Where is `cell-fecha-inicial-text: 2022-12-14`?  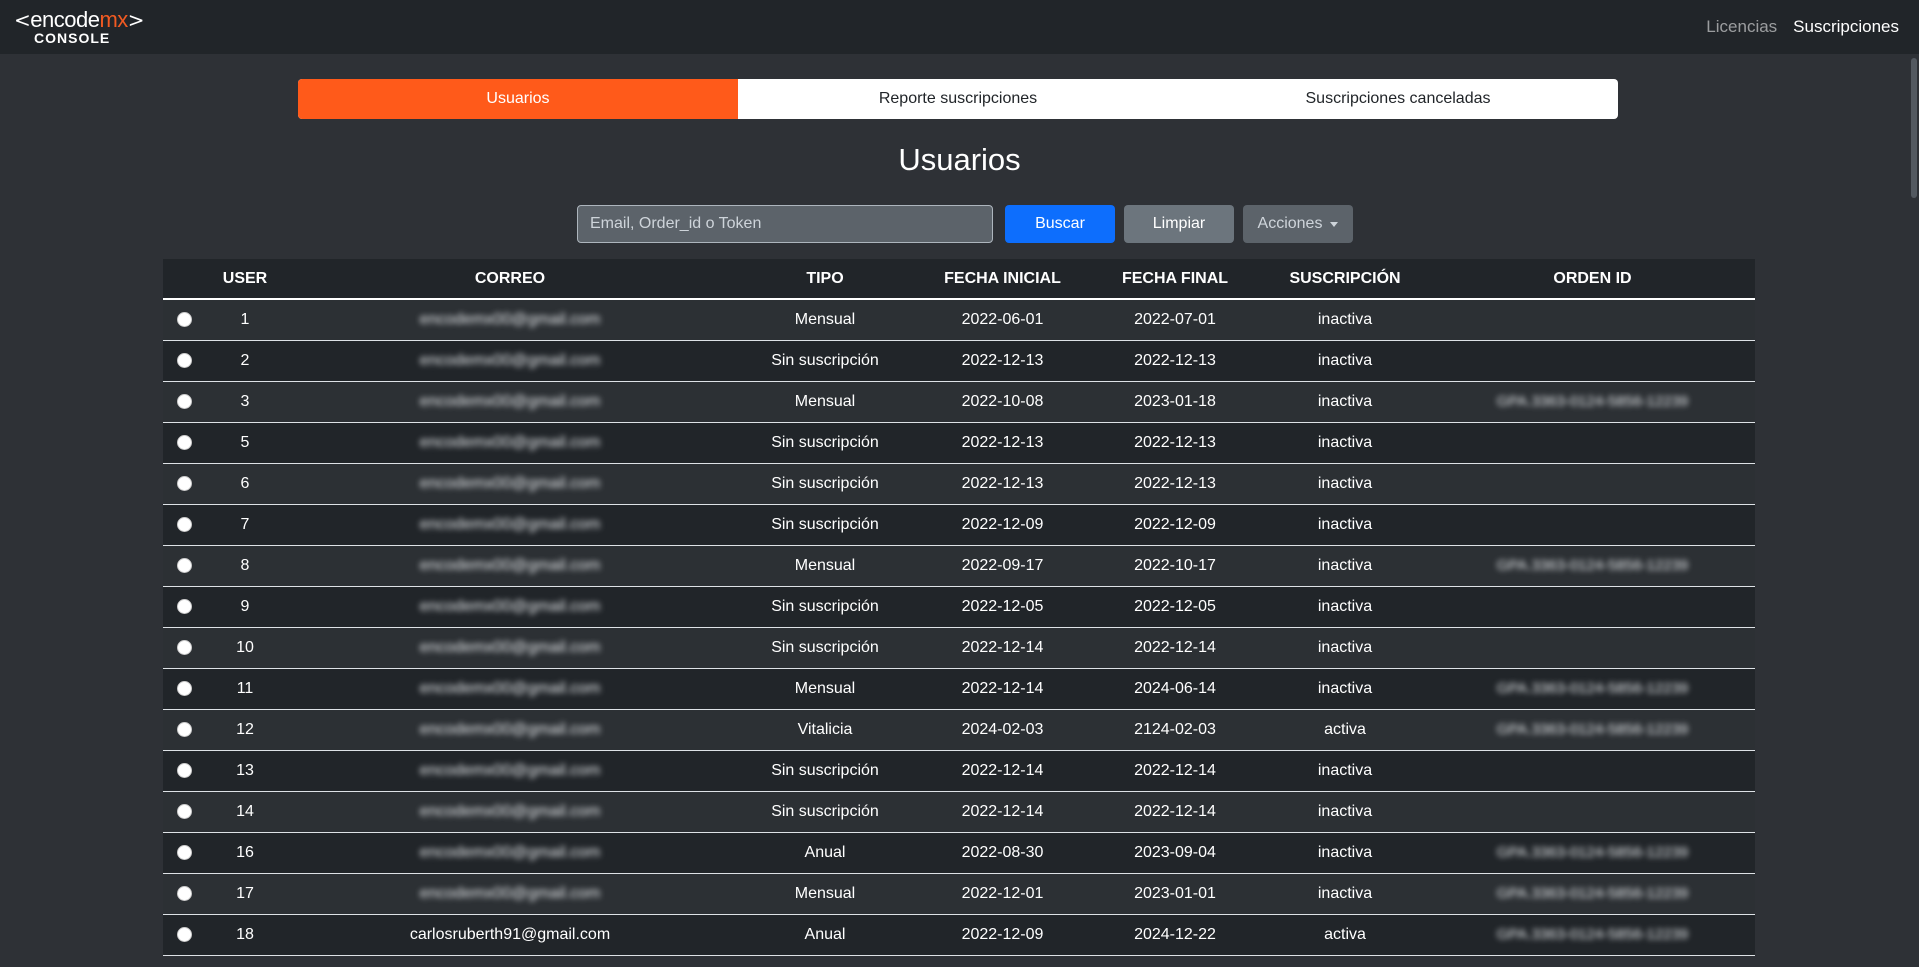 cell-fecha-inicial-text: 2022-12-14 is located at coordinates (1002, 647).